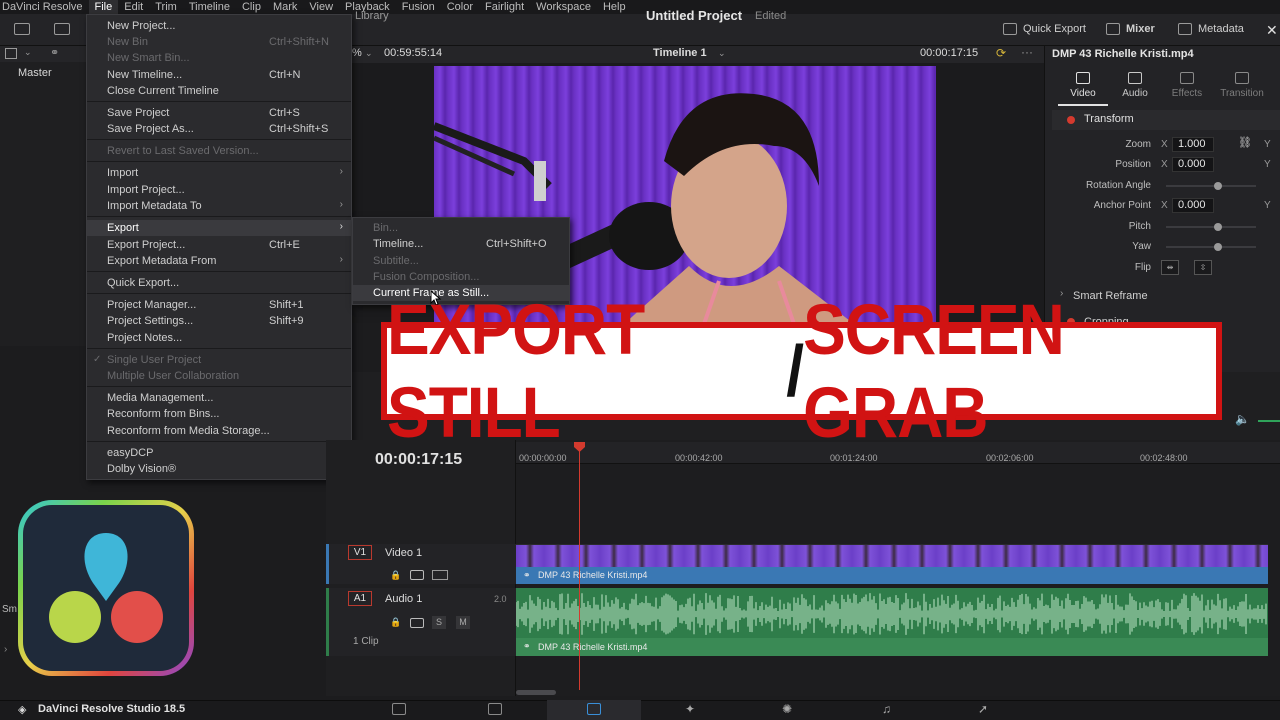  I want to click on menu-mark: Mark, so click(285, 7).